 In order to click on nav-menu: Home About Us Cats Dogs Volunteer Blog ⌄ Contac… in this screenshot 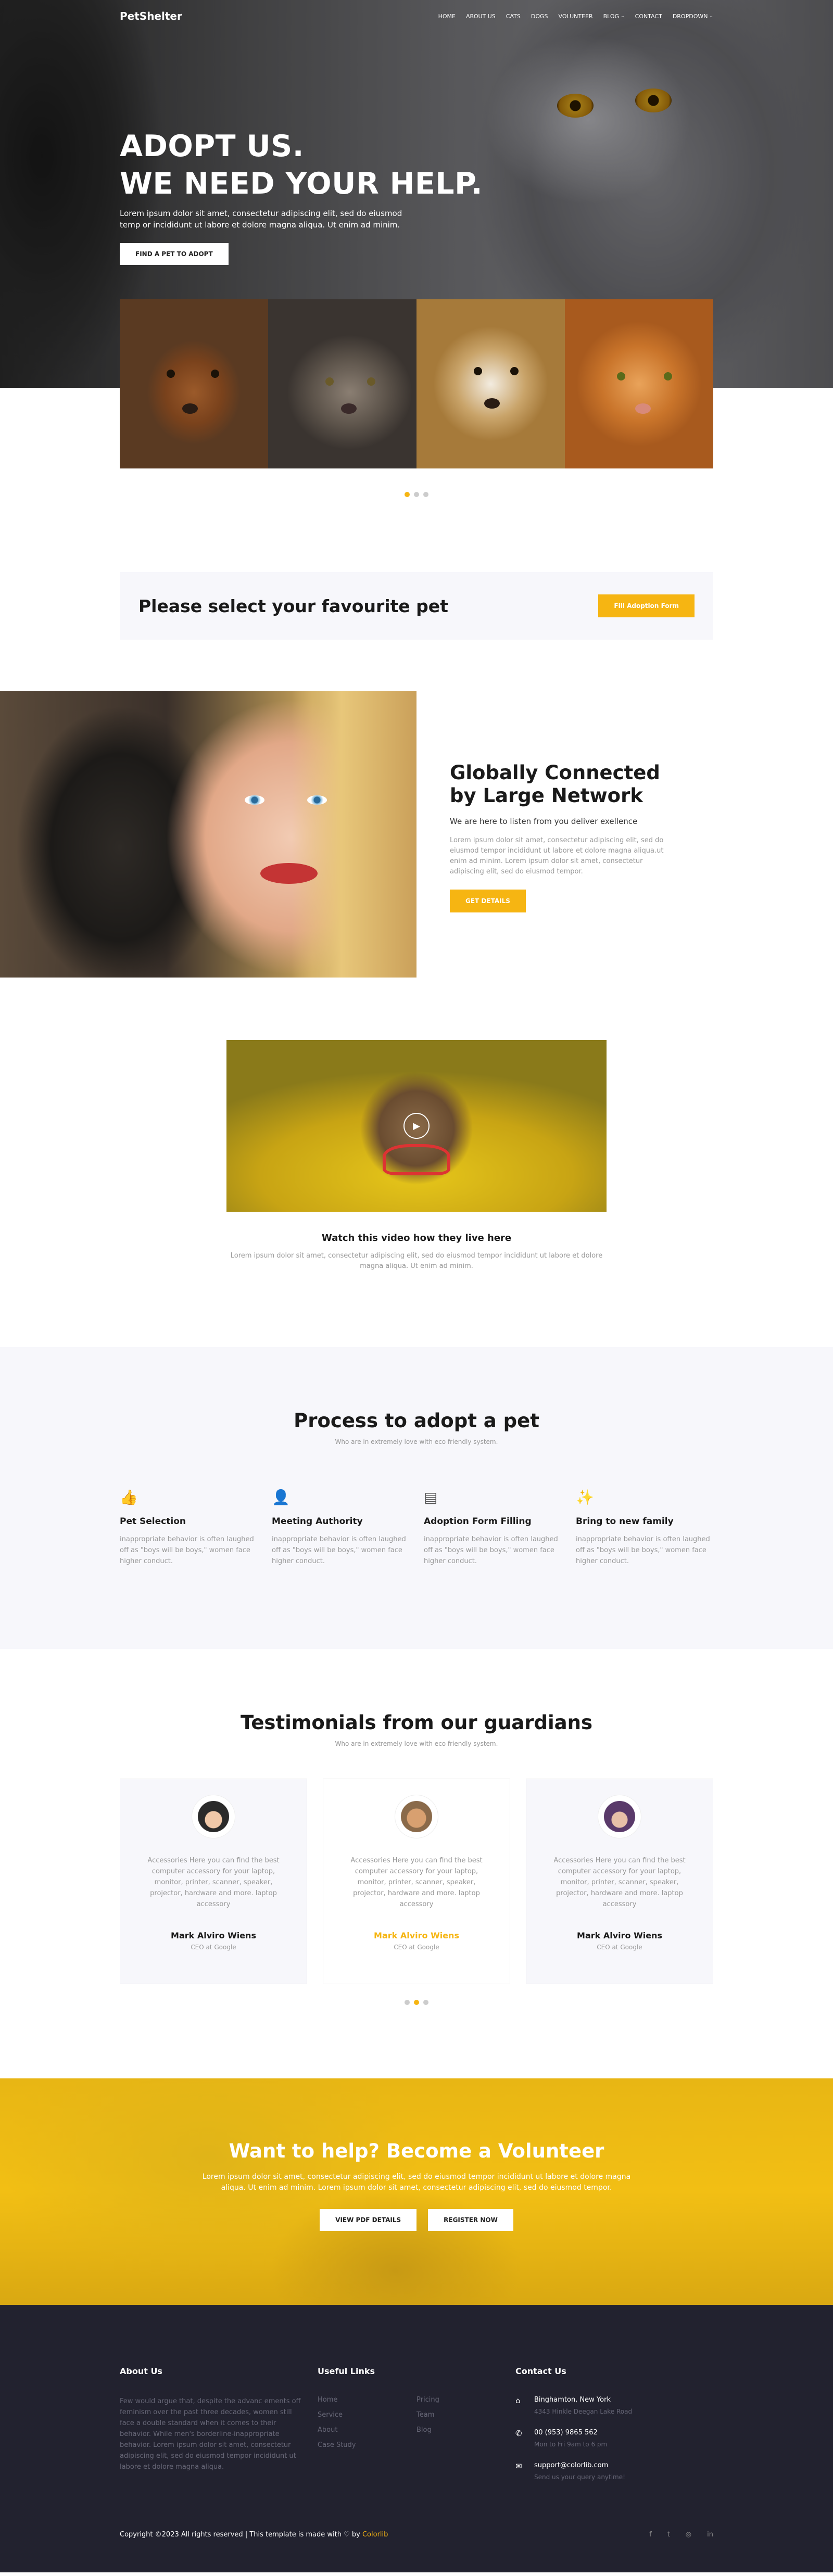, I will do `click(575, 16)`.